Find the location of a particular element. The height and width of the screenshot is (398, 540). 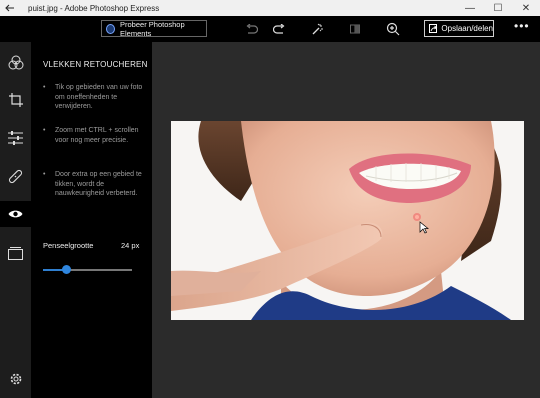

filters-icon is located at coordinates (15, 62).